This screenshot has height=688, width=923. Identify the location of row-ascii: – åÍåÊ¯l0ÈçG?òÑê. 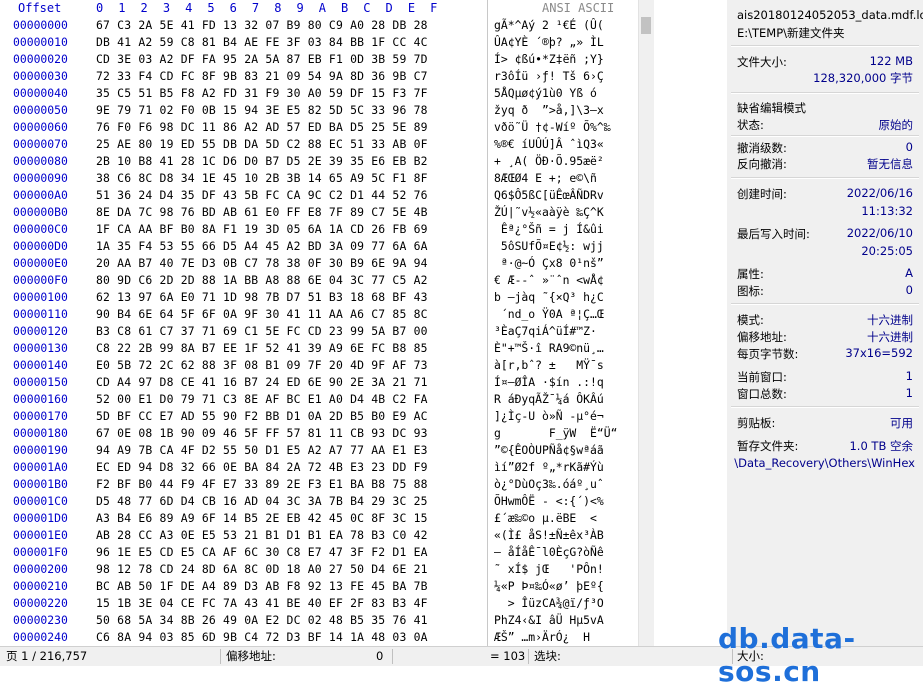
(549, 552).